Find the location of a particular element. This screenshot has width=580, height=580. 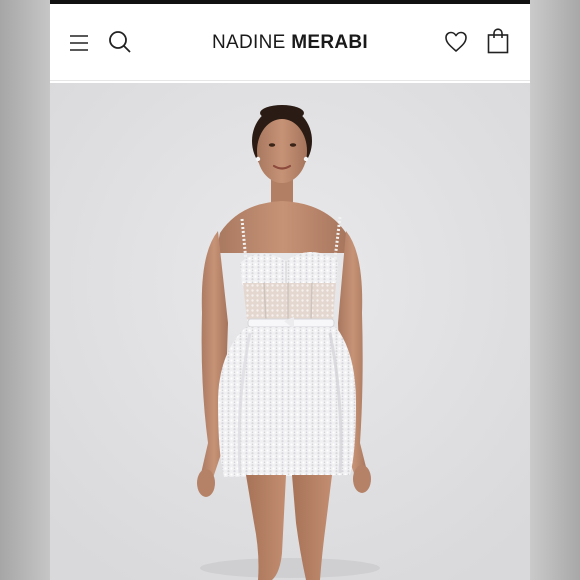

brand-logo-first: NADINE is located at coordinates (249, 42).